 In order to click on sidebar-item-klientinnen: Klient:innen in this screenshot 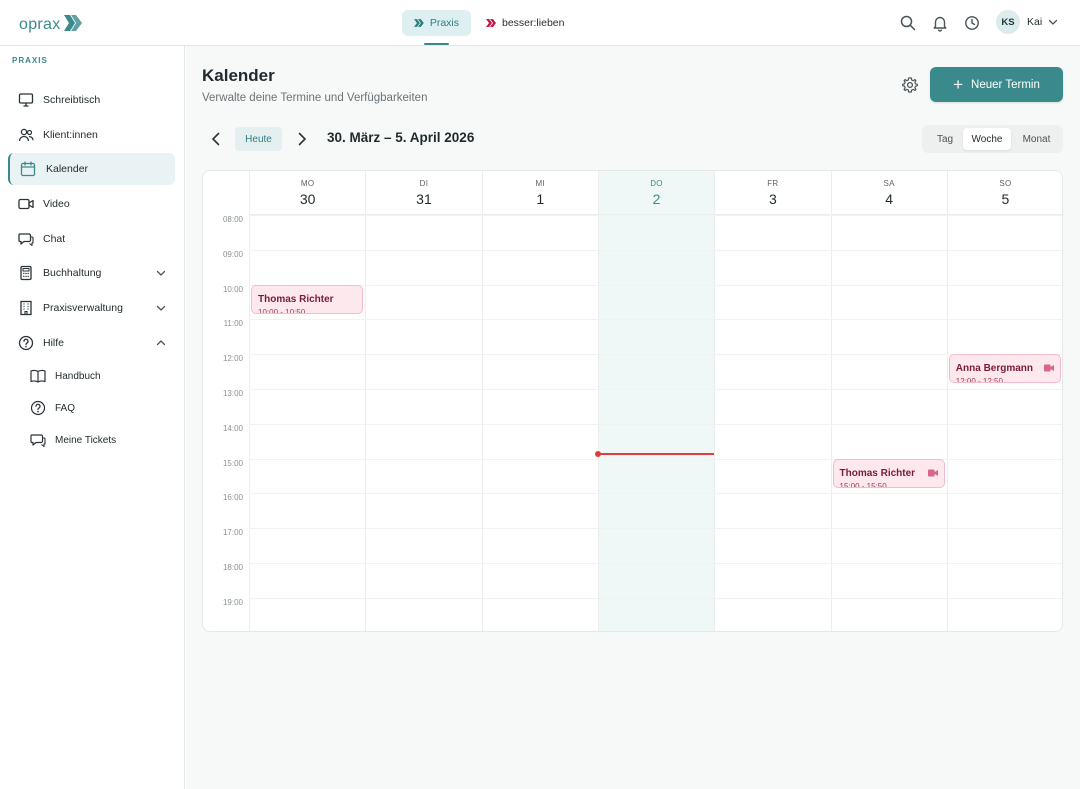, I will do `click(91, 135)`.